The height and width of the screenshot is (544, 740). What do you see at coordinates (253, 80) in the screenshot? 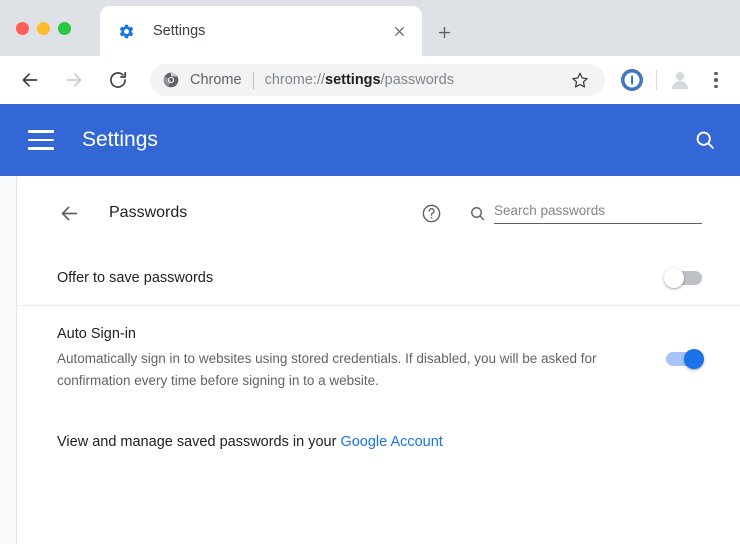
I see `omnibox-divider` at bounding box center [253, 80].